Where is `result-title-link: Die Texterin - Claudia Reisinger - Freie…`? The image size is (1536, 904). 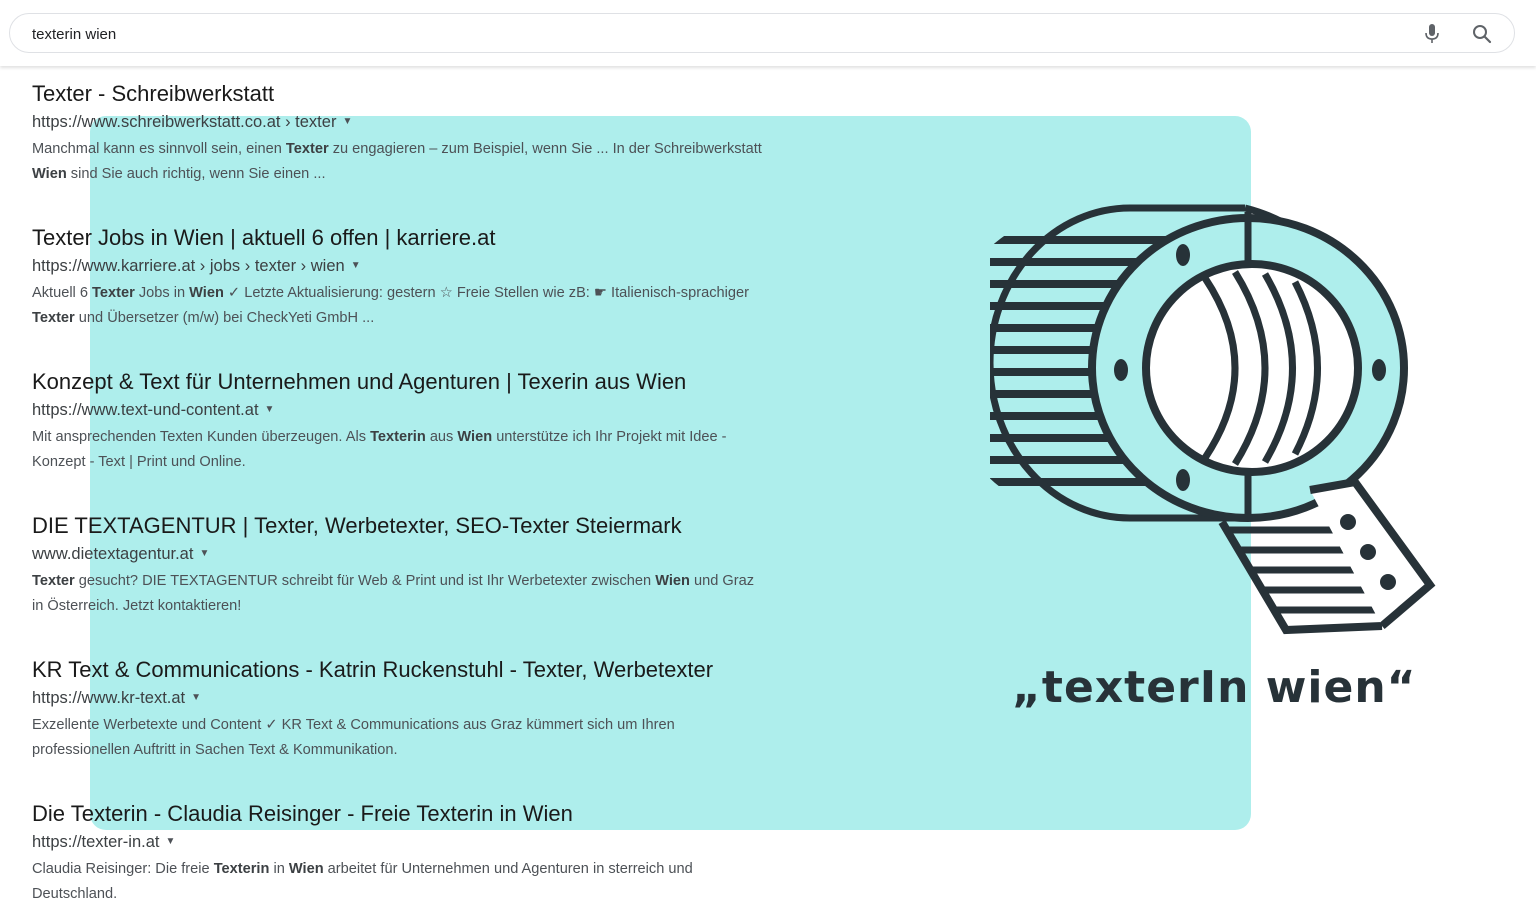
result-title-link: Die Texterin - Claudia Reisinger - Freie… is located at coordinates (392, 814).